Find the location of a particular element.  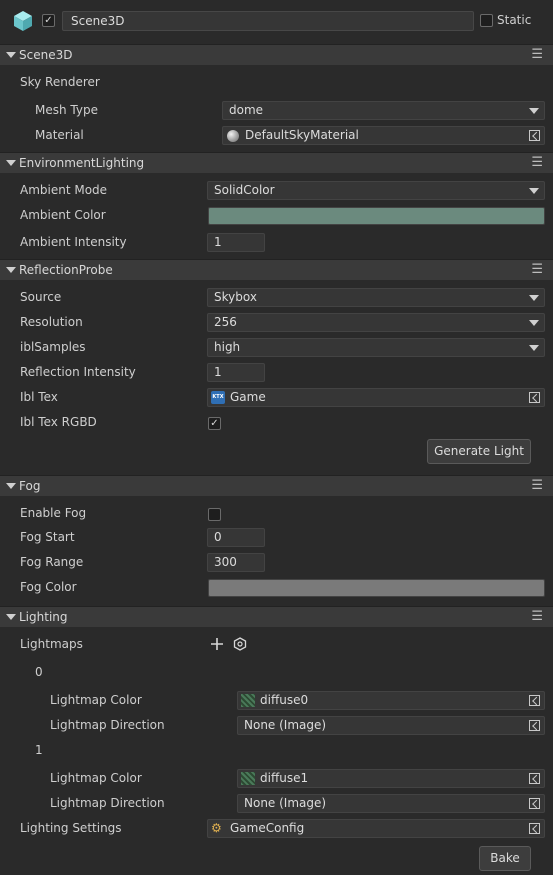

enable-fog-checkbox is located at coordinates (214, 514).